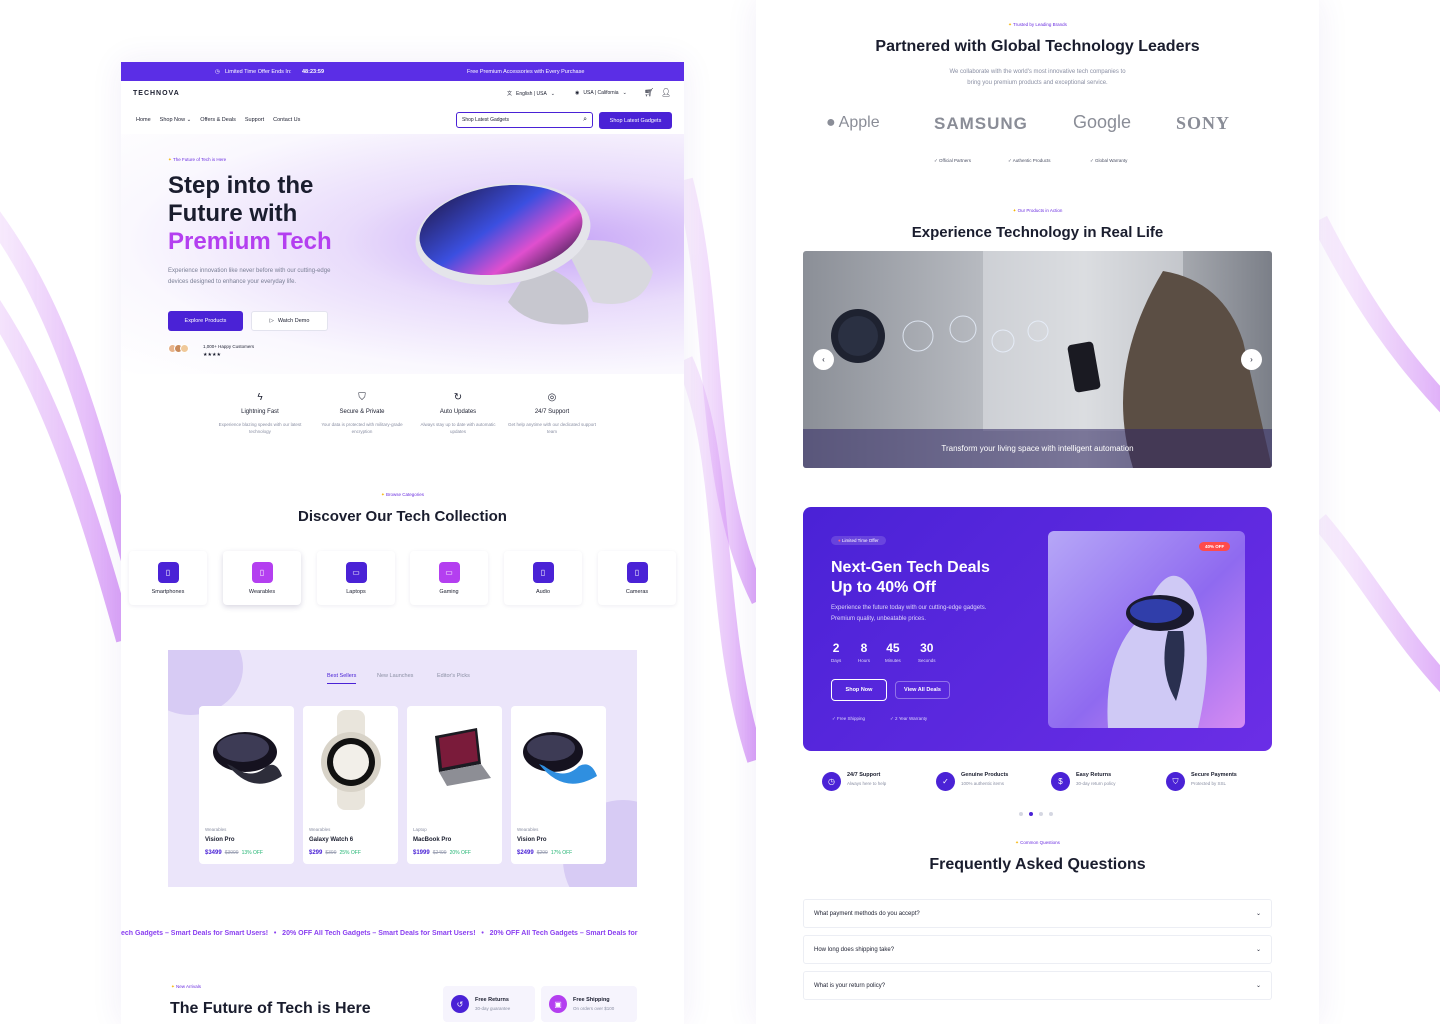 This screenshot has height=1024, width=1440. I want to click on apple-logo: ● Apple, so click(853, 122).